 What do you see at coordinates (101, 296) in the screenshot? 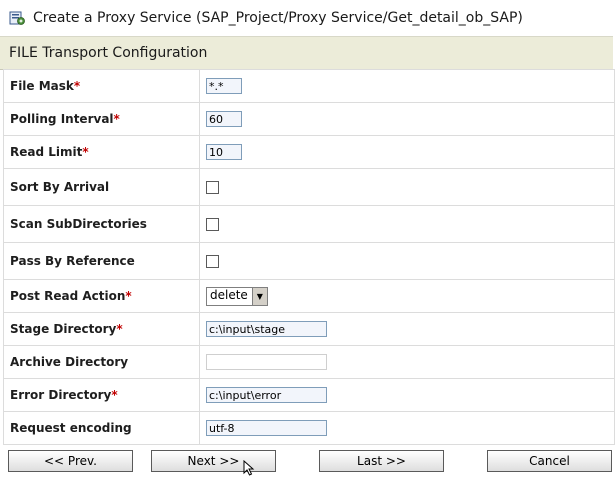
I see `post-read-action-label: Post Read Action*` at bounding box center [101, 296].